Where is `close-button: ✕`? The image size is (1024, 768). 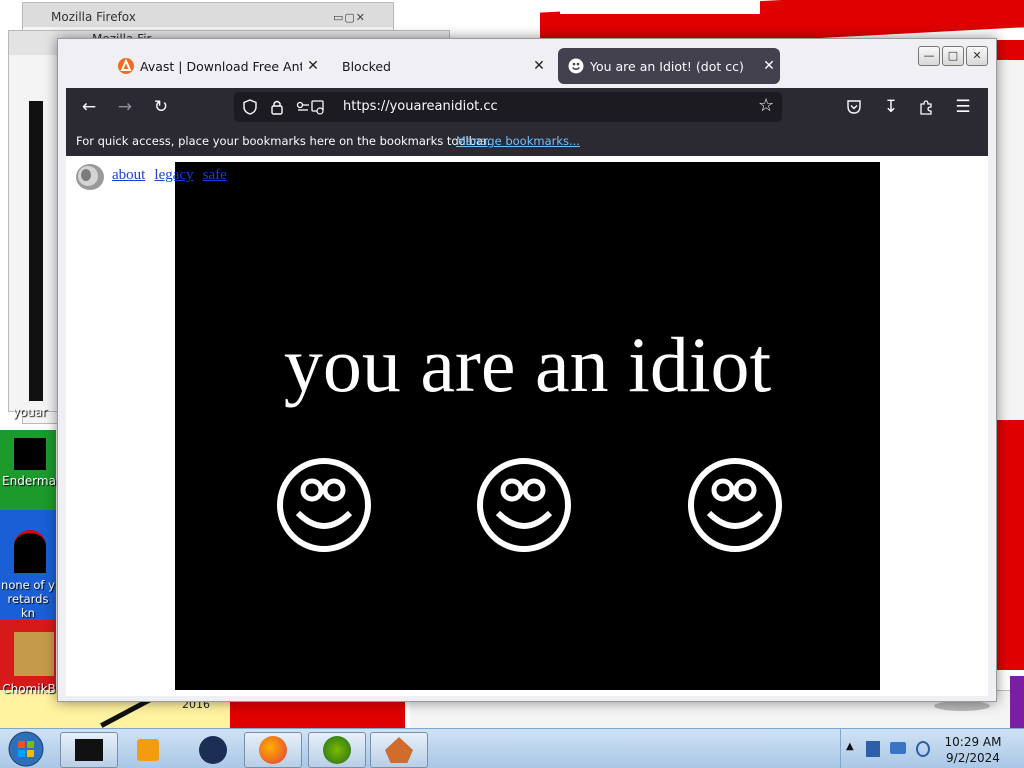
close-button: ✕ is located at coordinates (977, 56).